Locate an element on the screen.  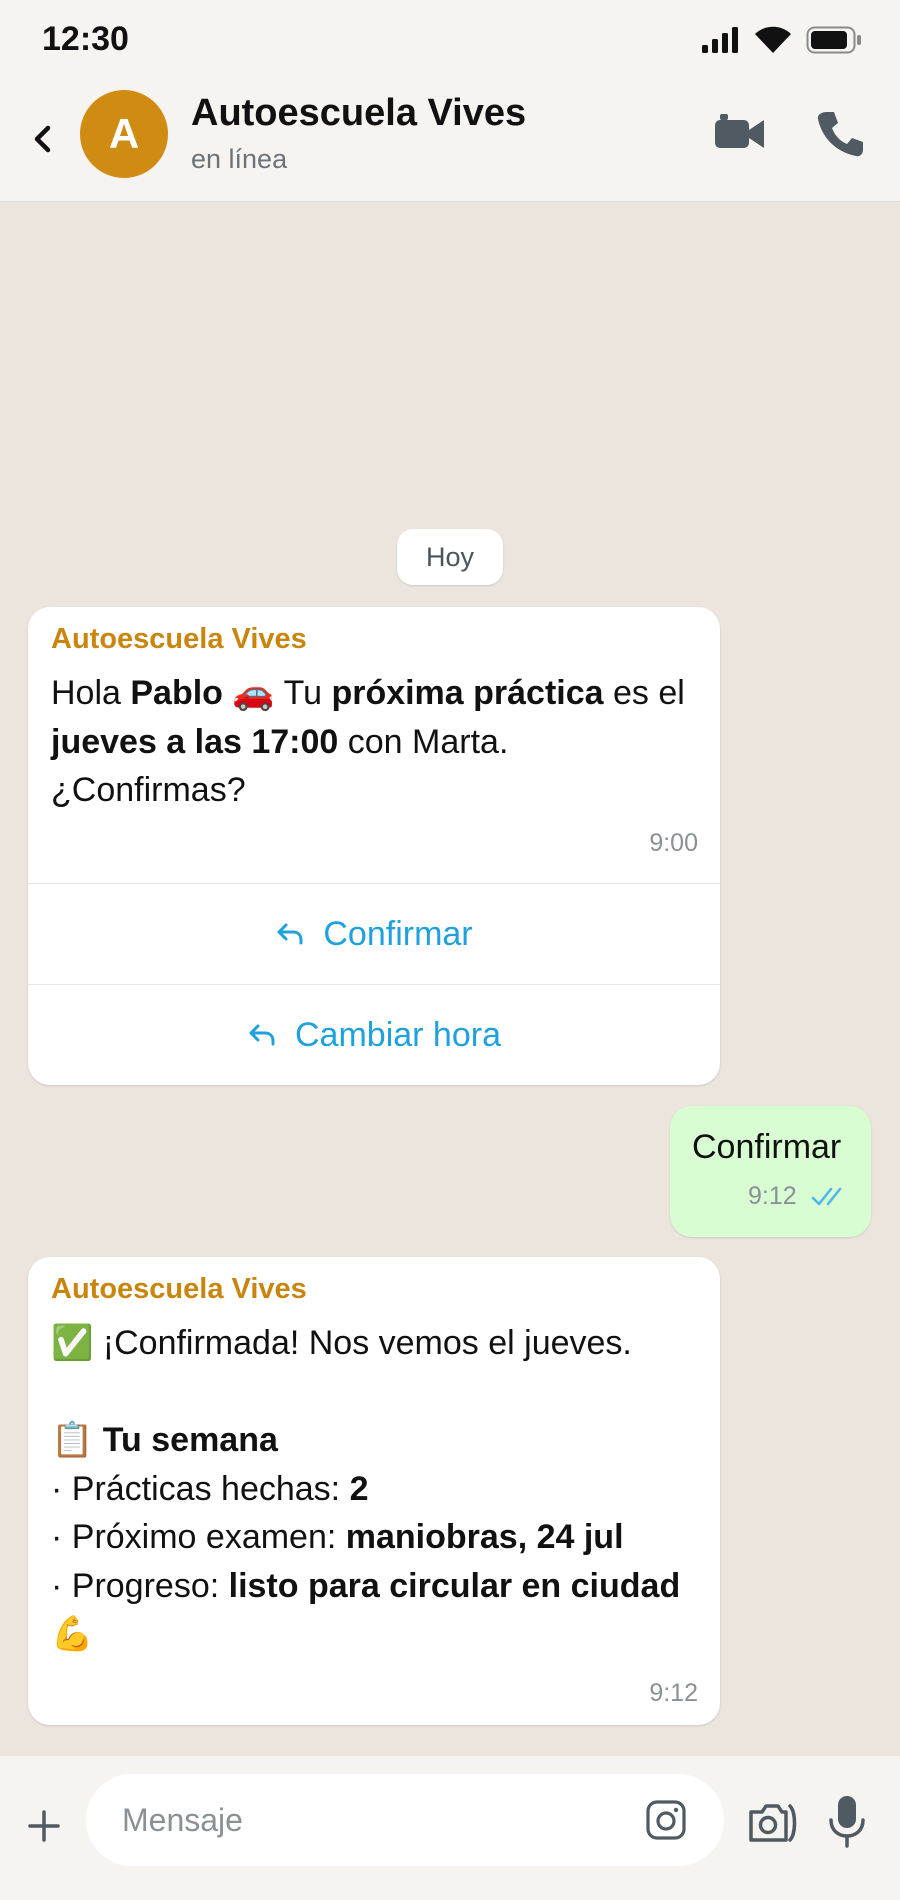
back-icon is located at coordinates (43, 139).